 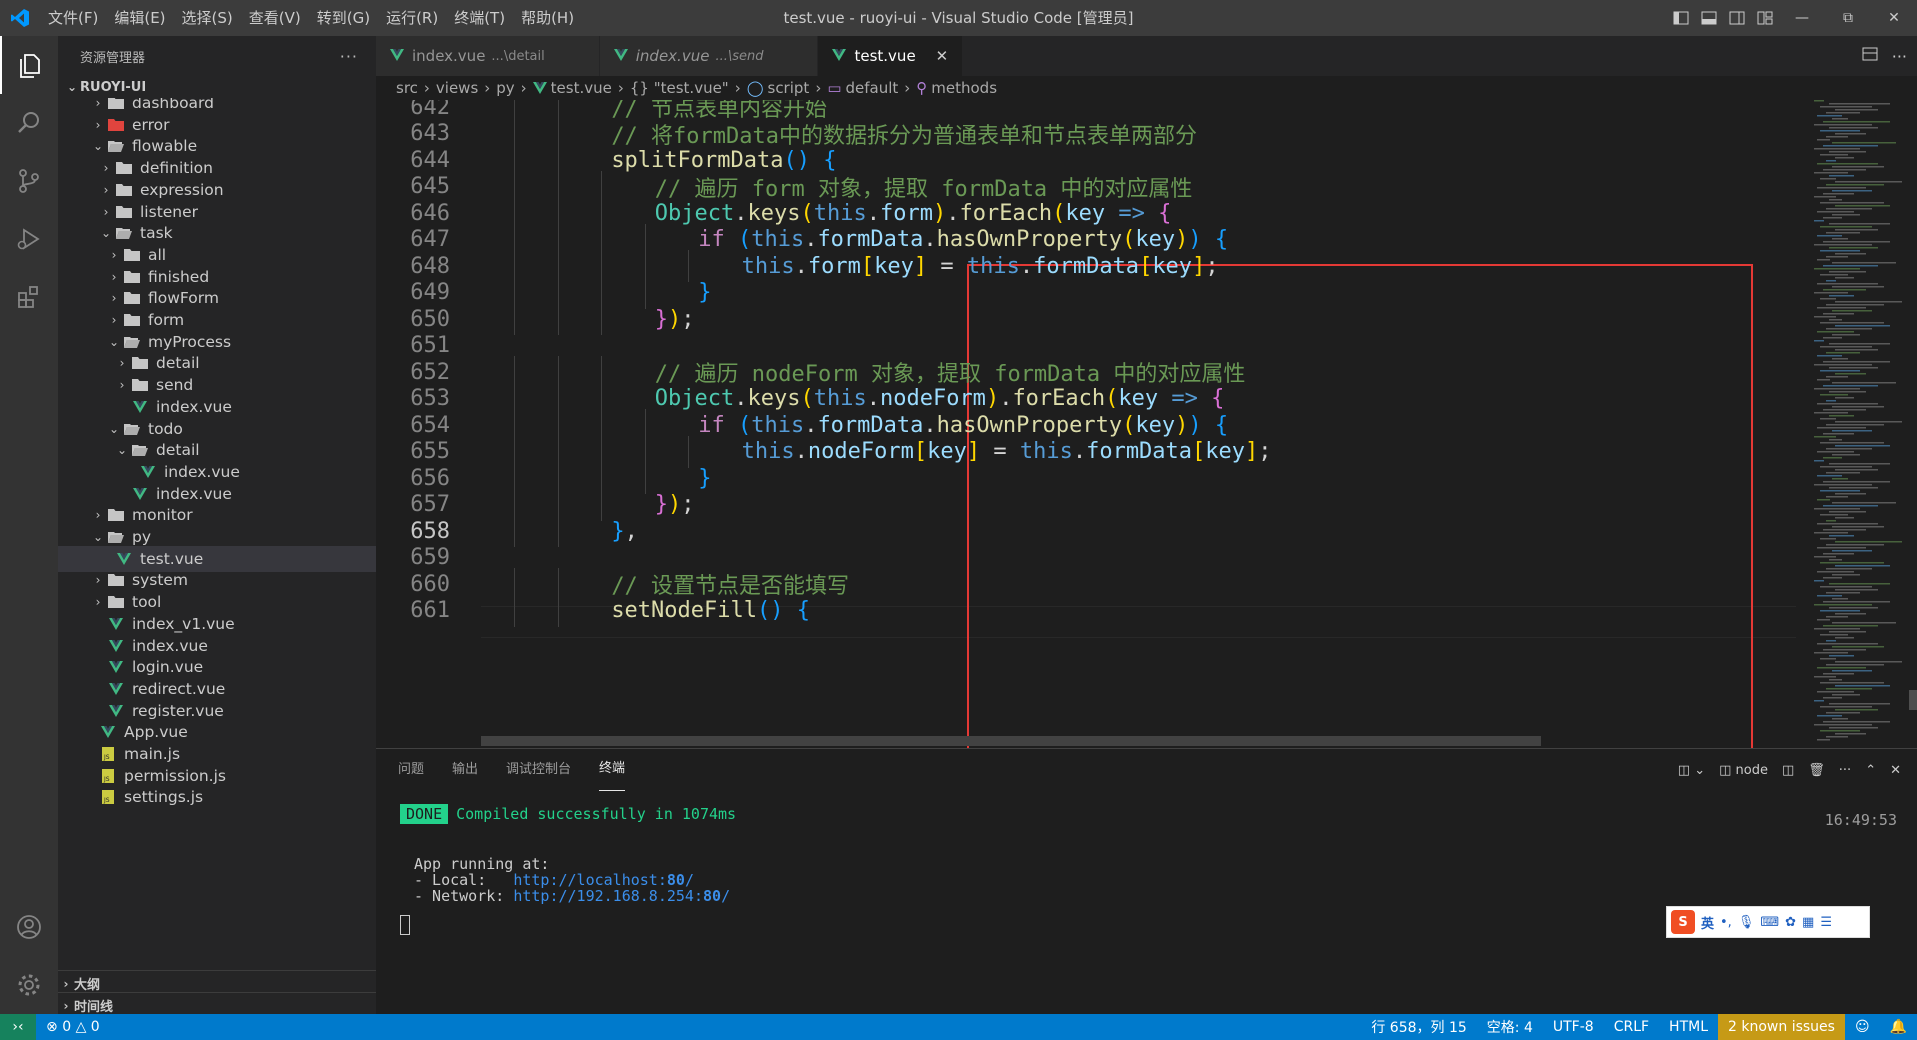 What do you see at coordinates (1006, 213) in the screenshot?
I see `code-token: forEach` at bounding box center [1006, 213].